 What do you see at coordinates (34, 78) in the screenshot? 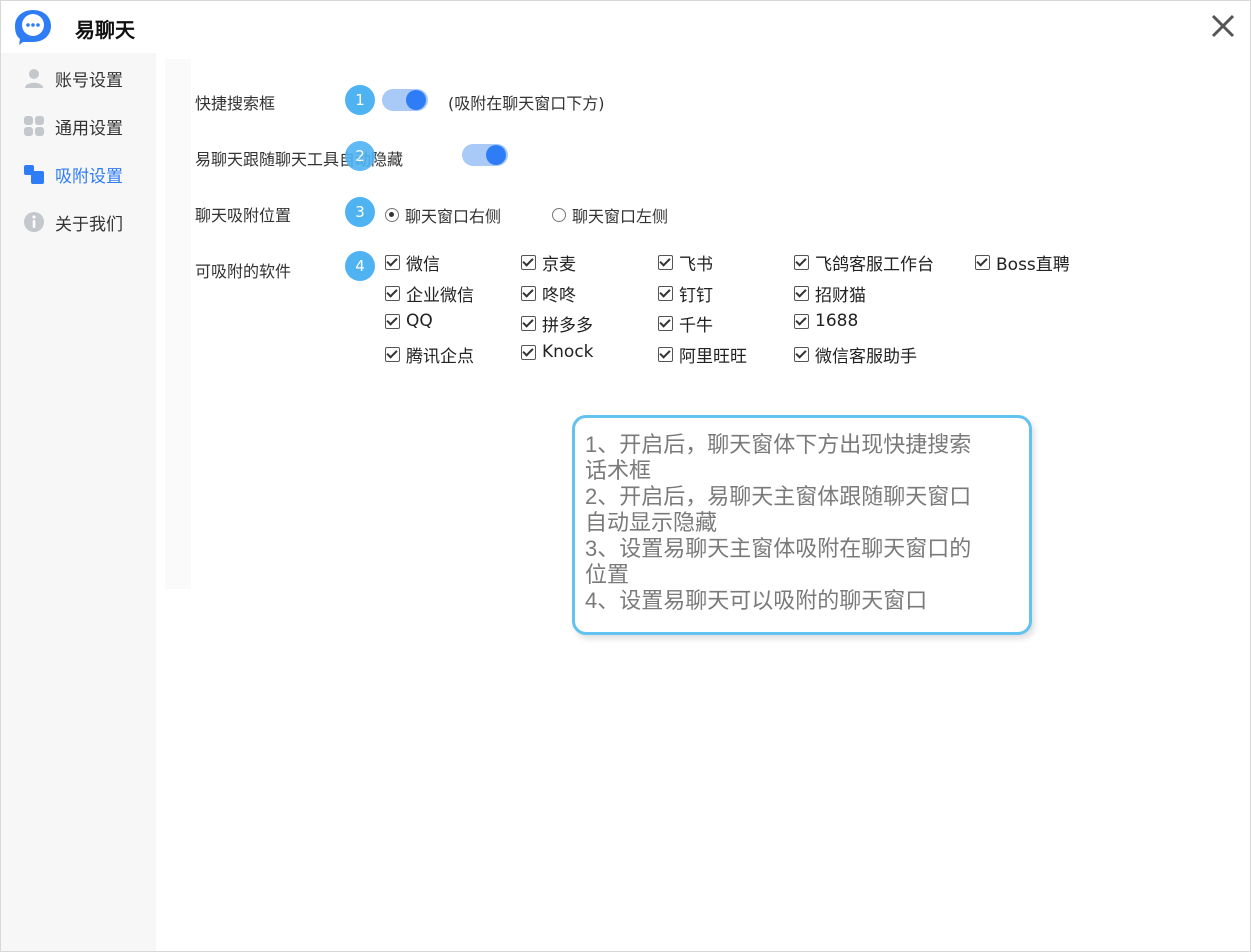
I see `user-icon` at bounding box center [34, 78].